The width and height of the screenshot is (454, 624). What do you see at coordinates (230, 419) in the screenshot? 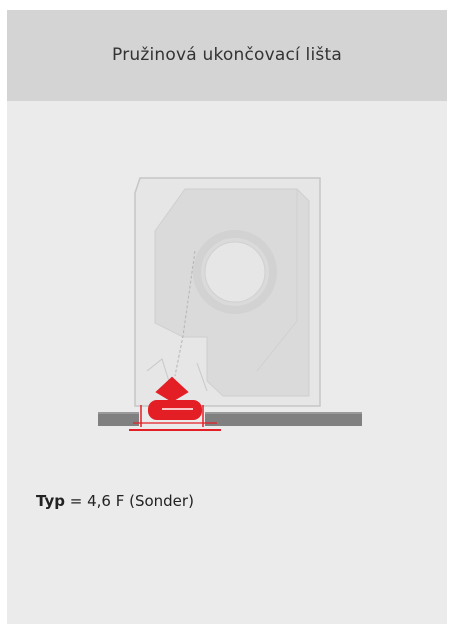
I see `floor-rail` at bounding box center [230, 419].